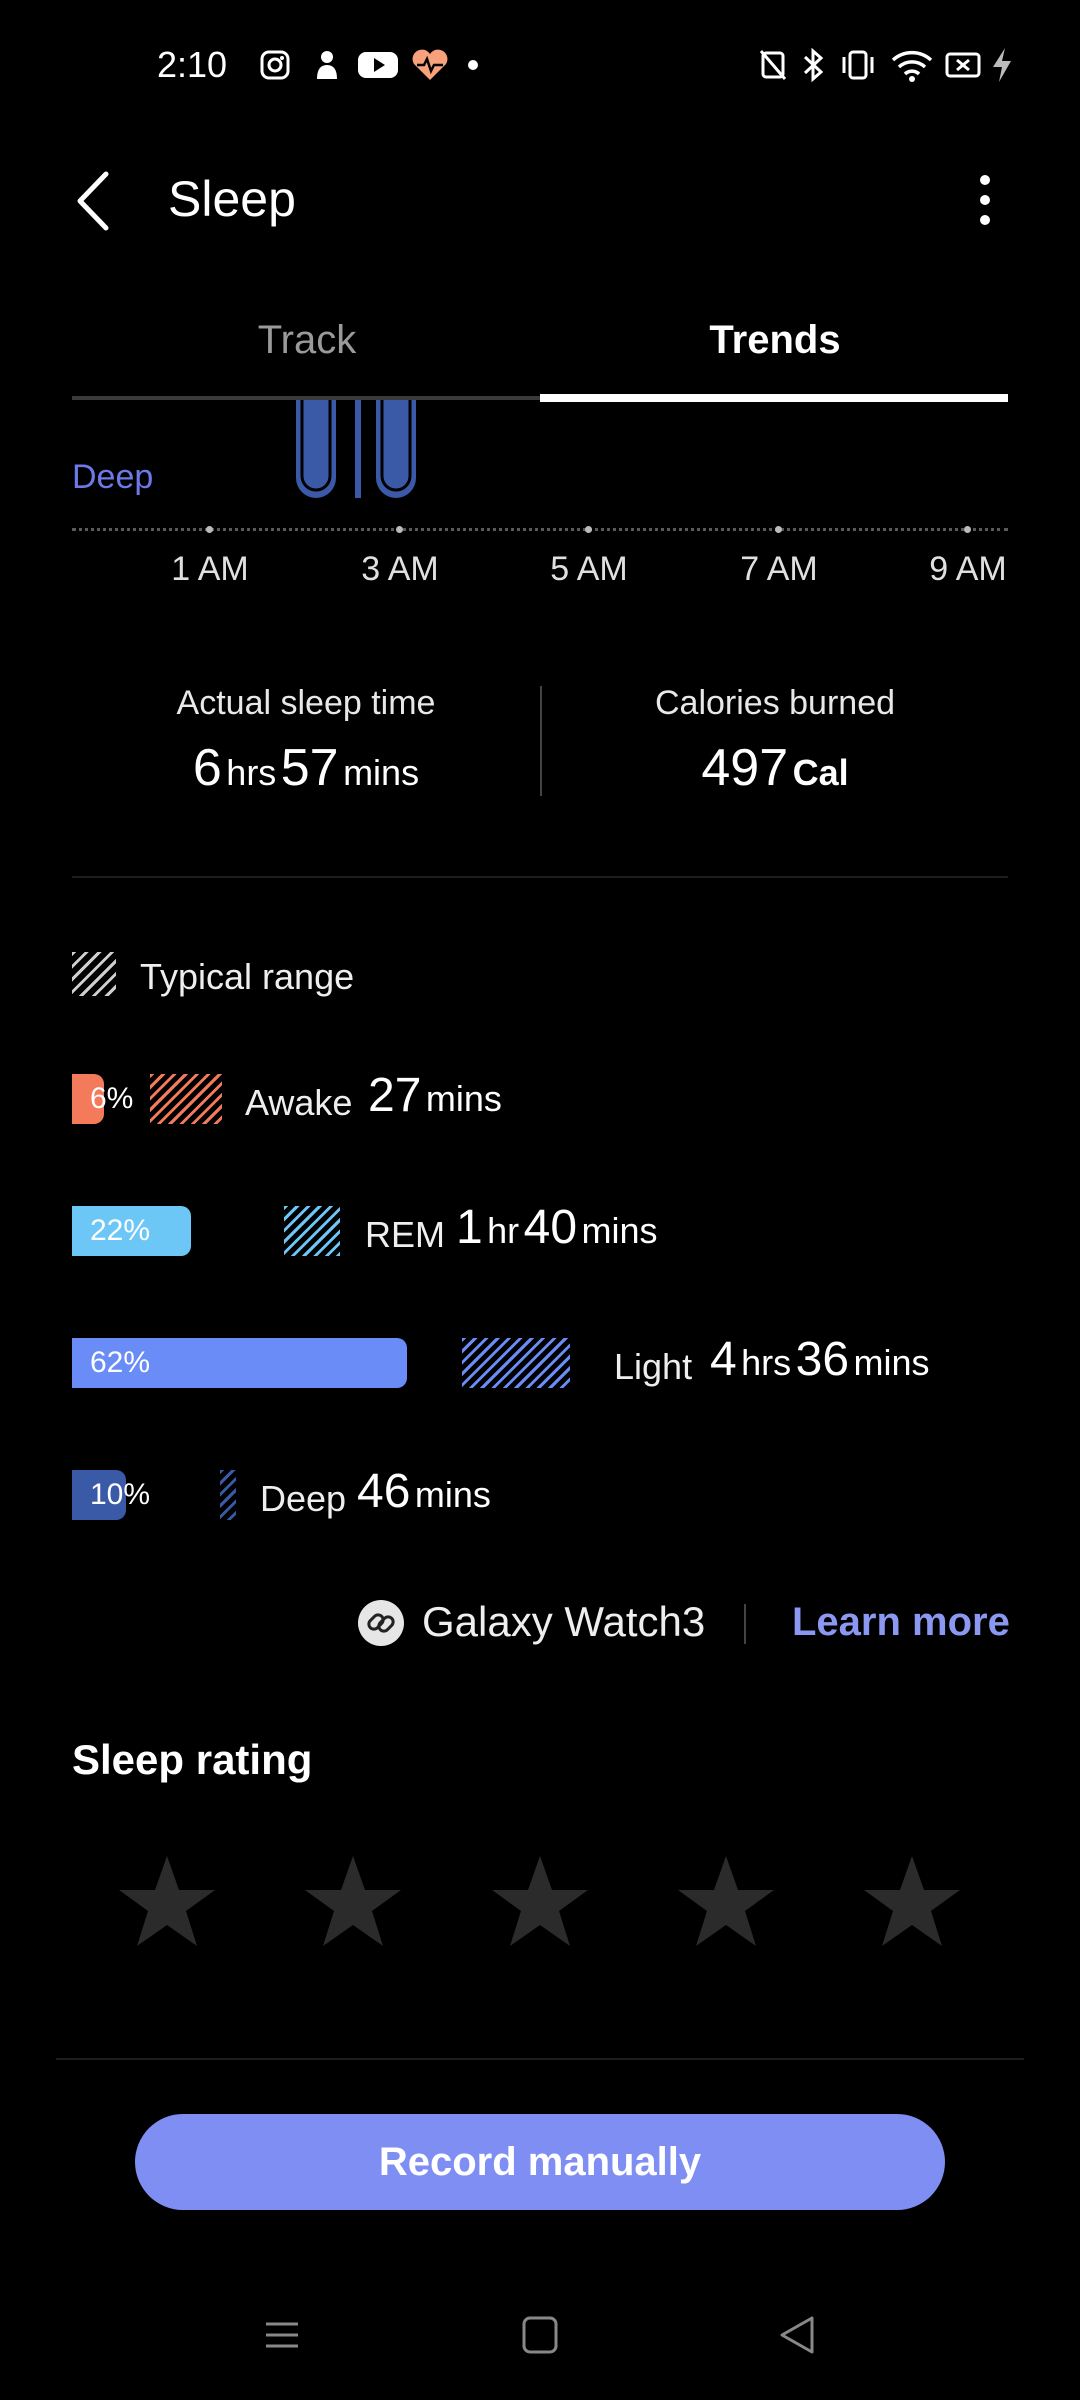 The width and height of the screenshot is (1080, 2400). What do you see at coordinates (775, 340) in the screenshot?
I see `tab-trends: Trends` at bounding box center [775, 340].